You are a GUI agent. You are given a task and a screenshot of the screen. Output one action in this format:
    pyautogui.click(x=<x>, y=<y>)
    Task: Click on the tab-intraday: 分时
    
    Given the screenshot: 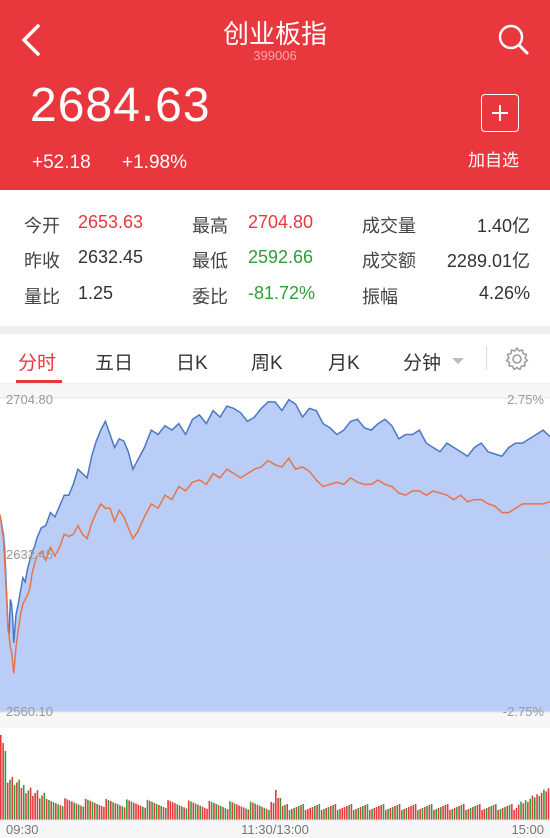 What is the action you would take?
    pyautogui.click(x=37, y=361)
    